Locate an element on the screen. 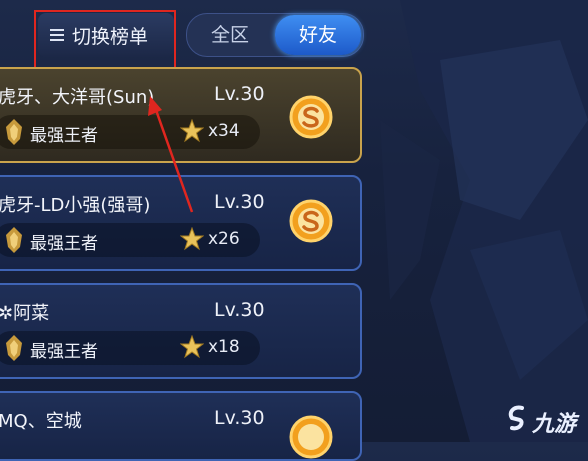  watermark: 九游 is located at coordinates (546, 421).